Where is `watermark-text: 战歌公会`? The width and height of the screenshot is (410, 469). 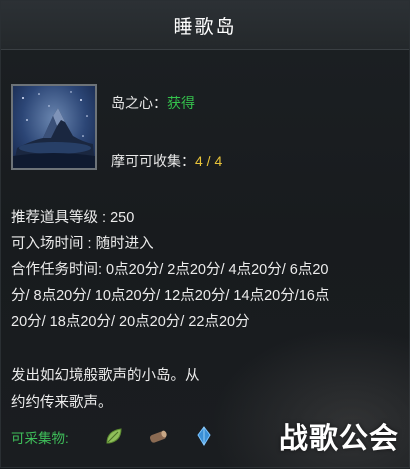 watermark-text: 战歌公会 is located at coordinates (338, 439).